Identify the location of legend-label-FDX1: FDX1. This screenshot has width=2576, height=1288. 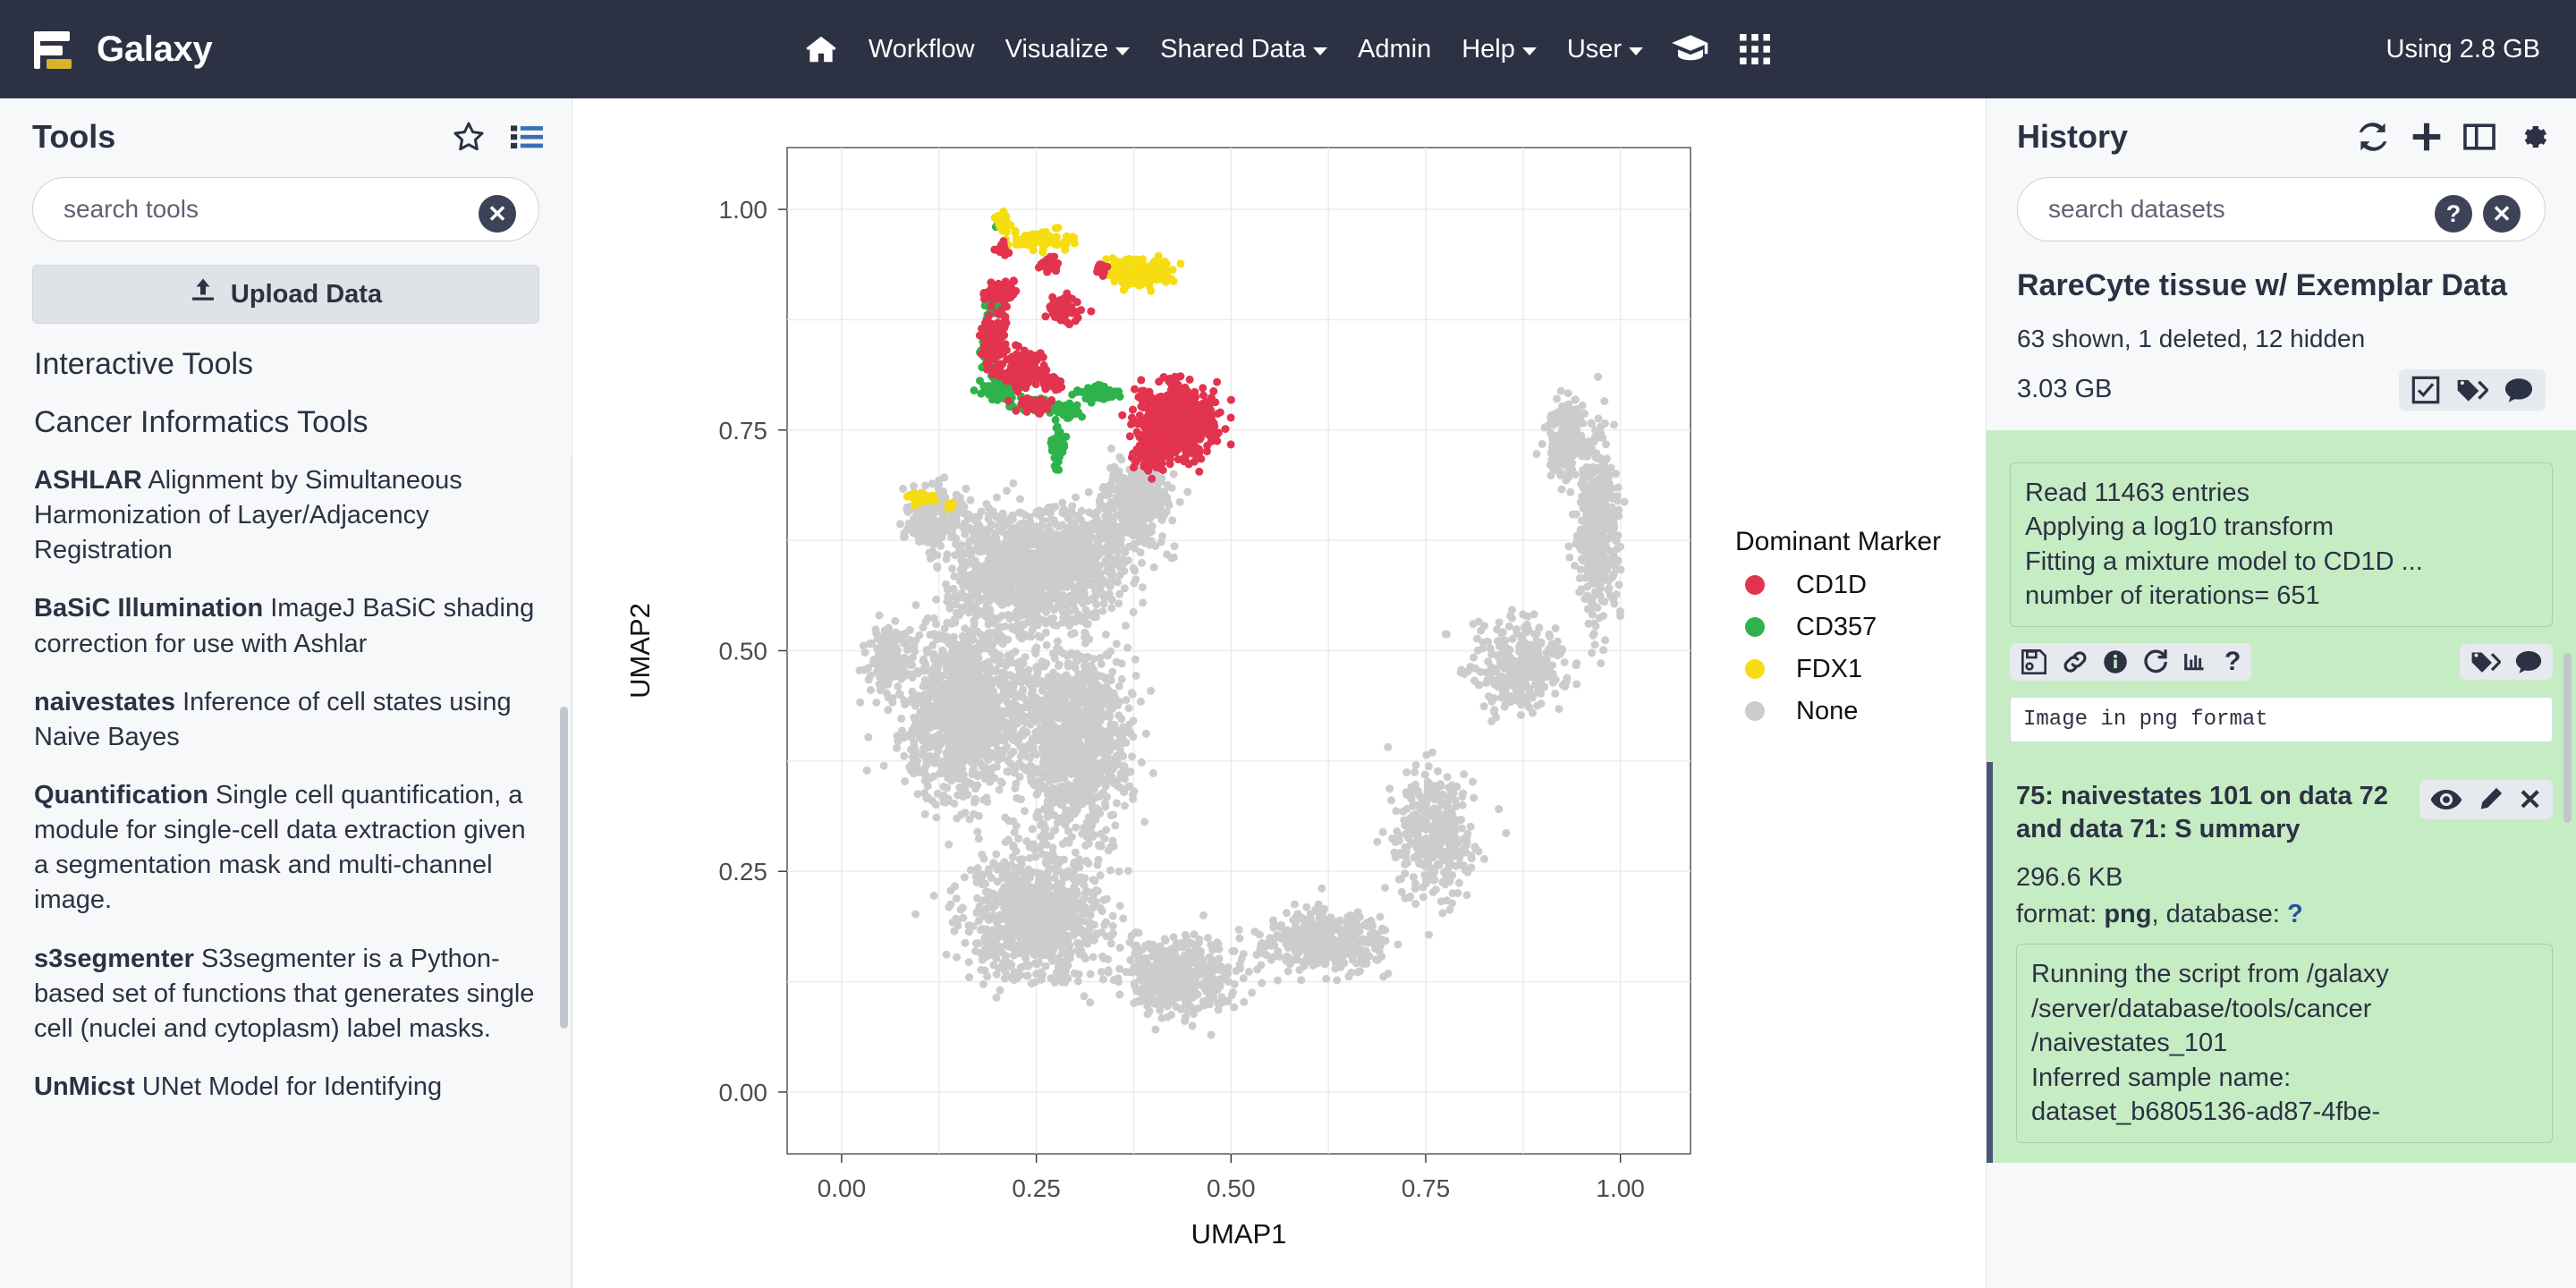
(1829, 669).